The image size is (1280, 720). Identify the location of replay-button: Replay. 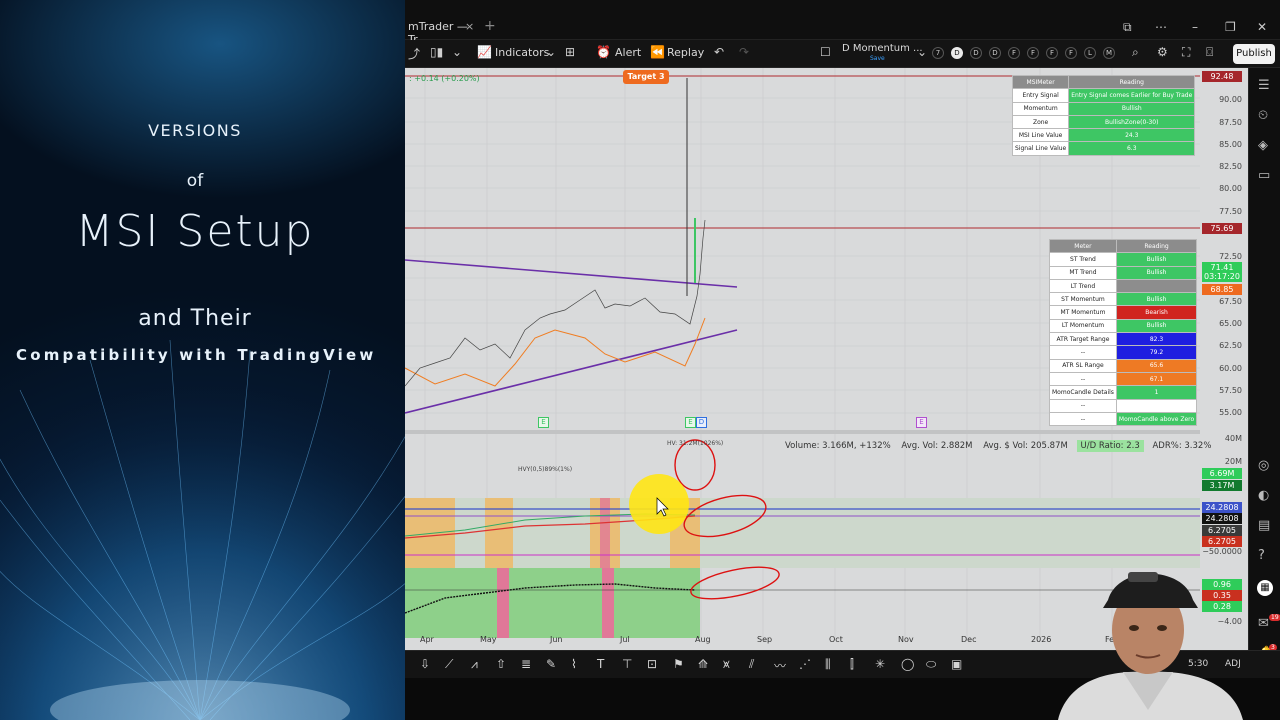
(685, 52).